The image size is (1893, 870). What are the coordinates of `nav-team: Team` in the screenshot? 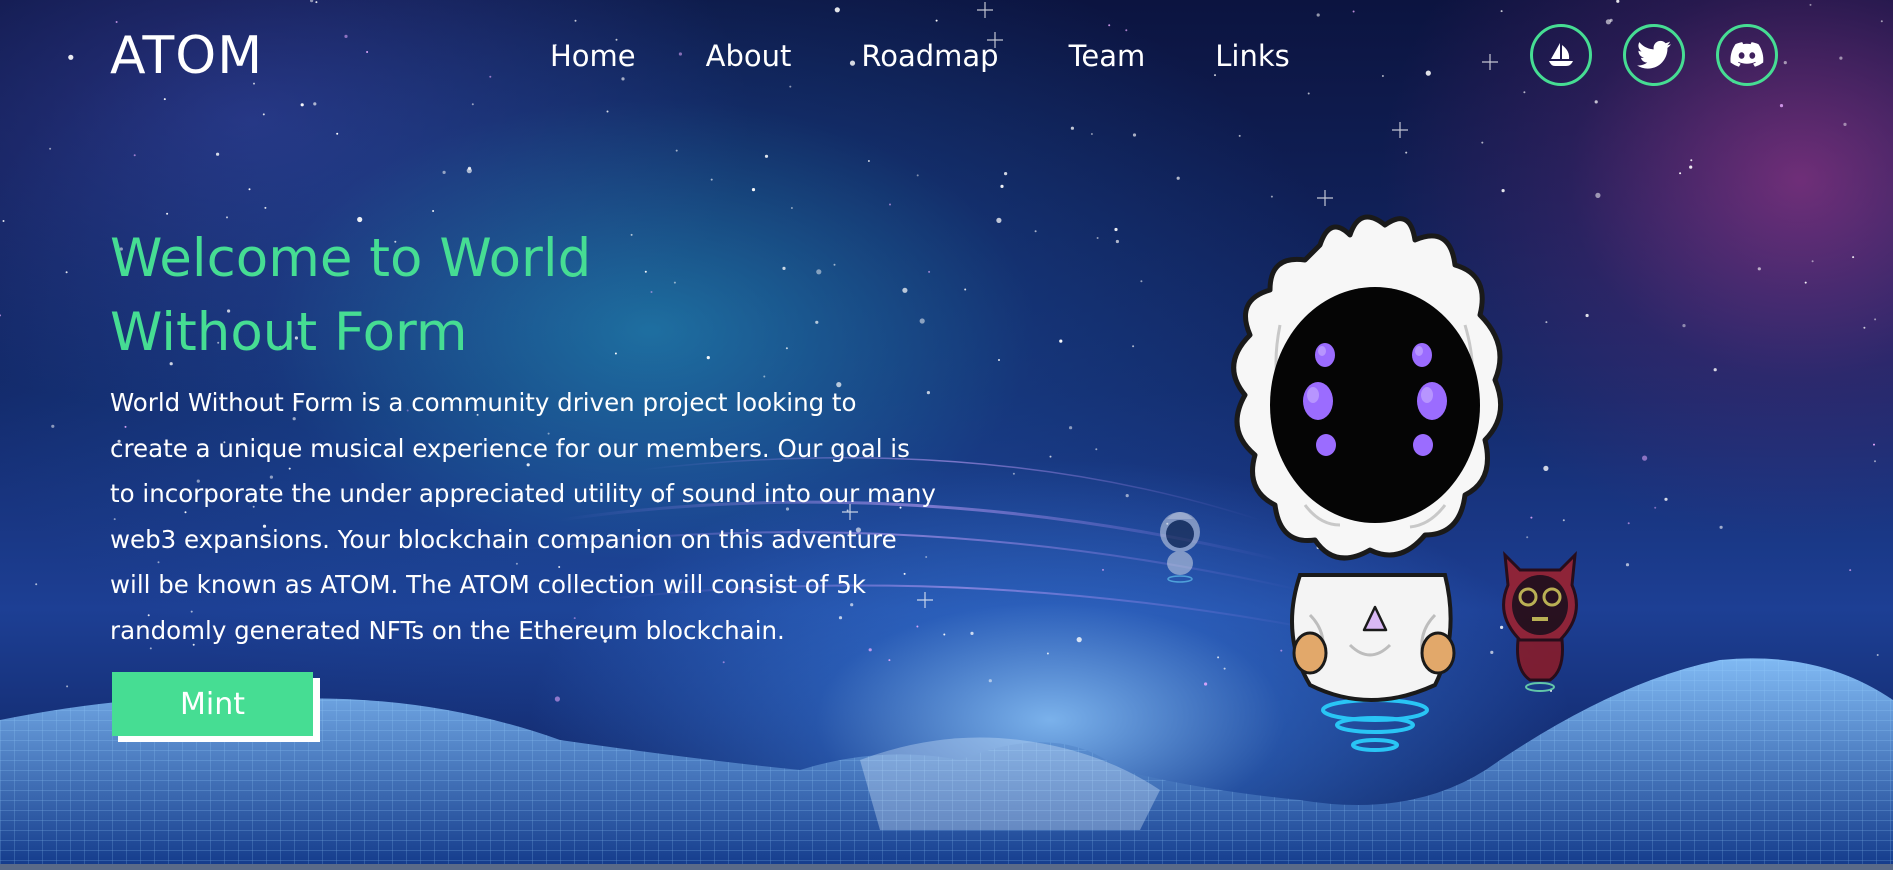 It's located at (1107, 56).